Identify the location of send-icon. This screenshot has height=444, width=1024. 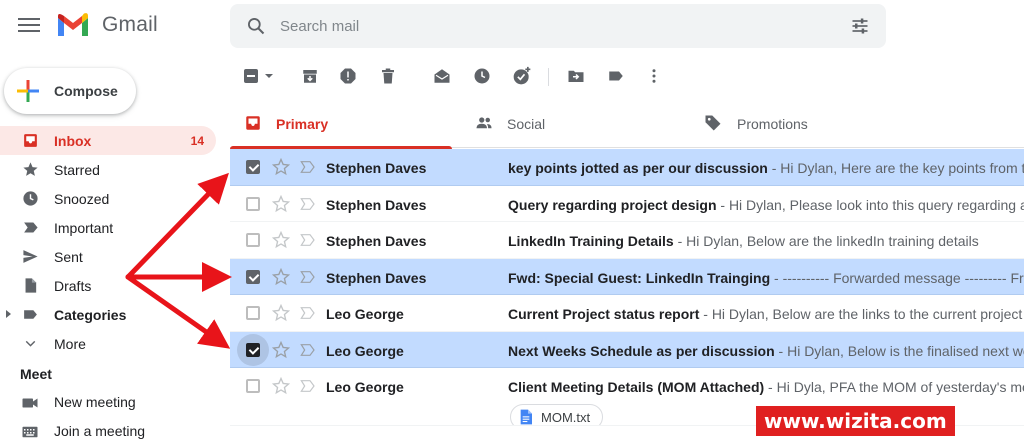
(30, 256).